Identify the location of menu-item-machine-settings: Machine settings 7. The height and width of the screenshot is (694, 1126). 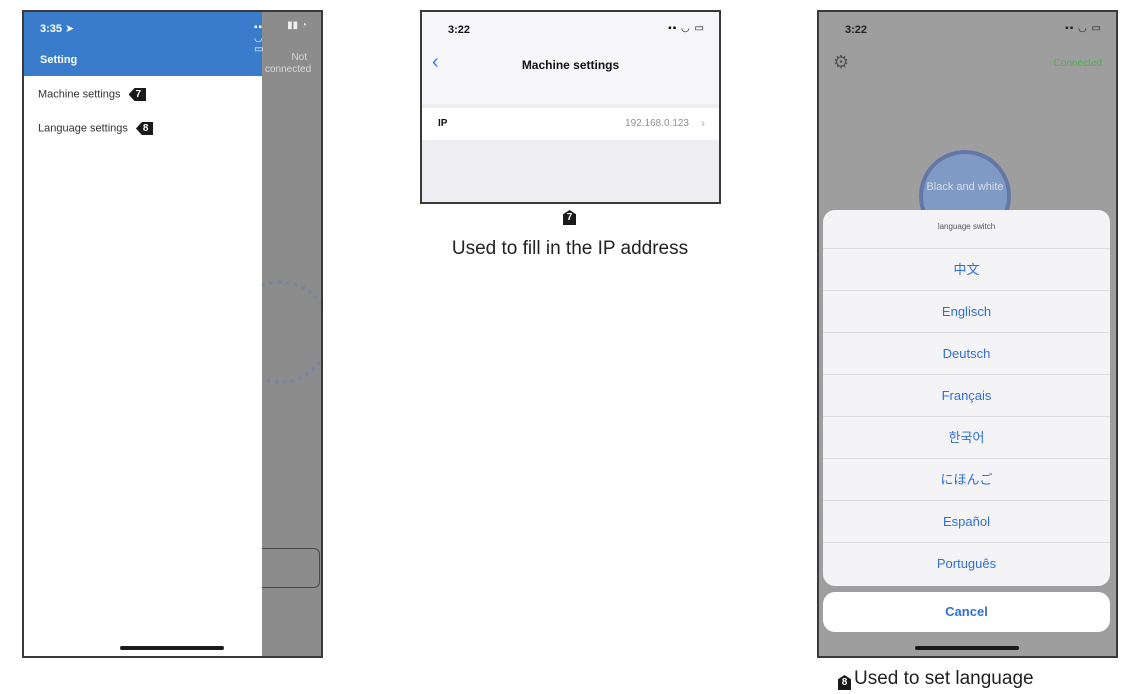
(92, 94).